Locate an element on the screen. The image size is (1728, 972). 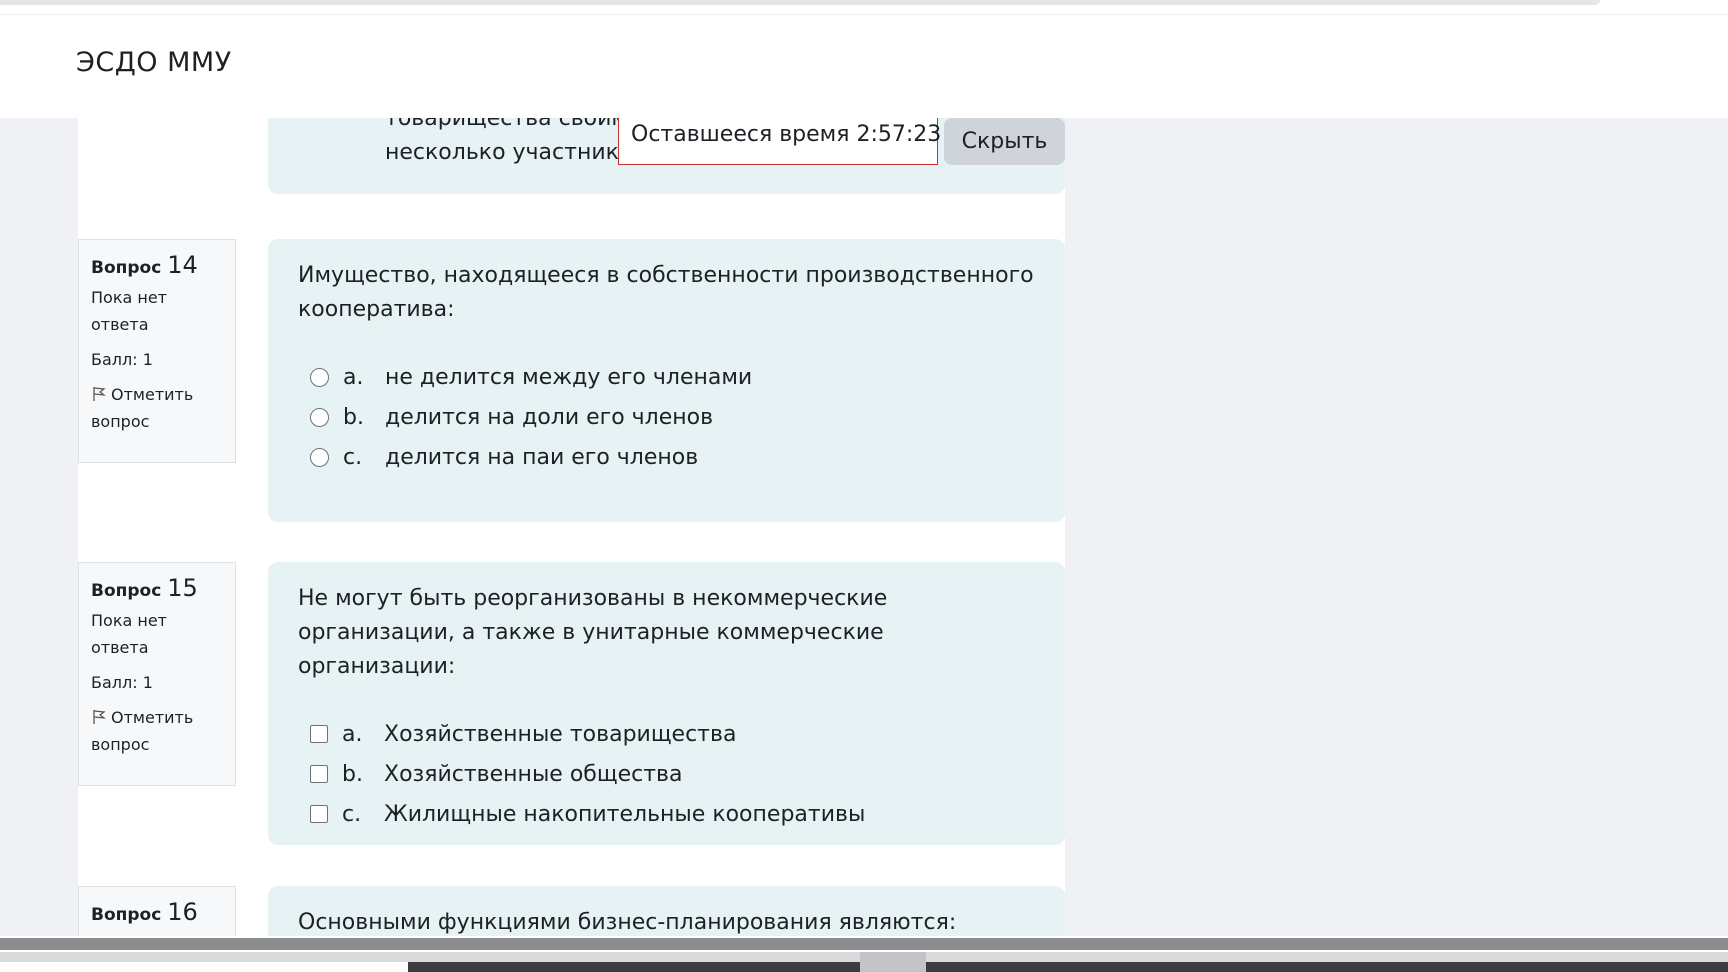
answer-option-a: a. не делится между его членами is located at coordinates (666, 377).